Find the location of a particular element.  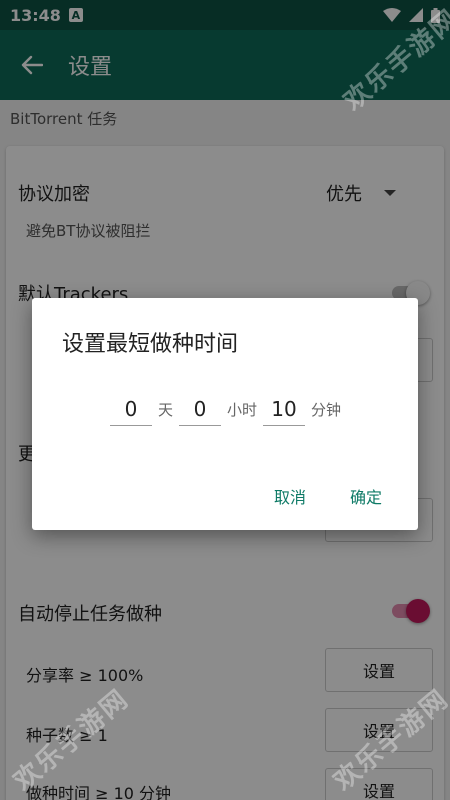

days-input: 0 is located at coordinates (131, 410).